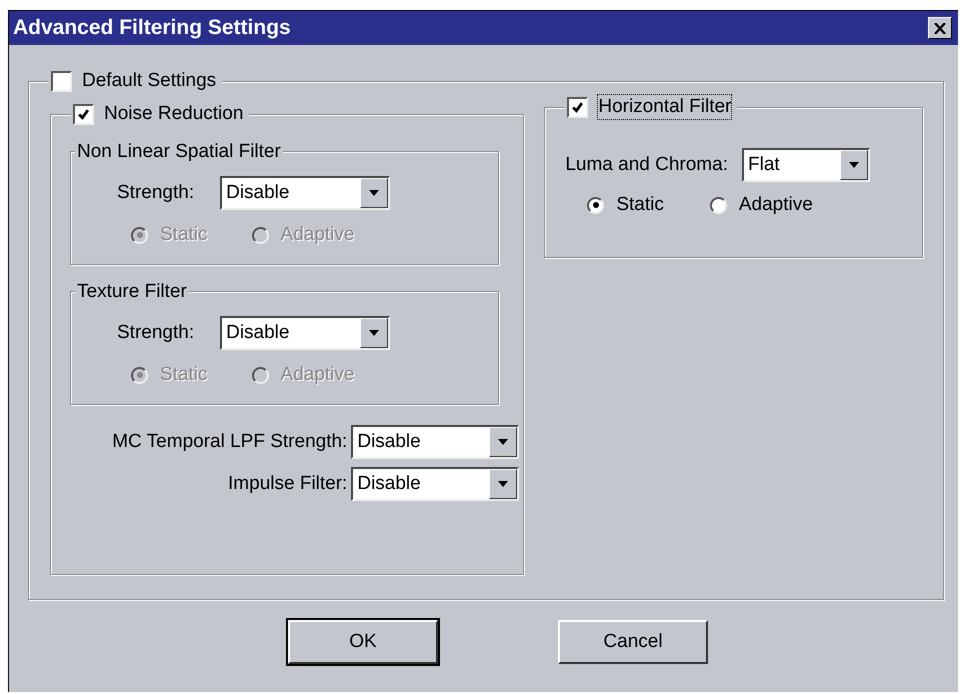 The width and height of the screenshot is (968, 694). What do you see at coordinates (152, 28) in the screenshot?
I see `window-title: Advanced Filtering Settings` at bounding box center [152, 28].